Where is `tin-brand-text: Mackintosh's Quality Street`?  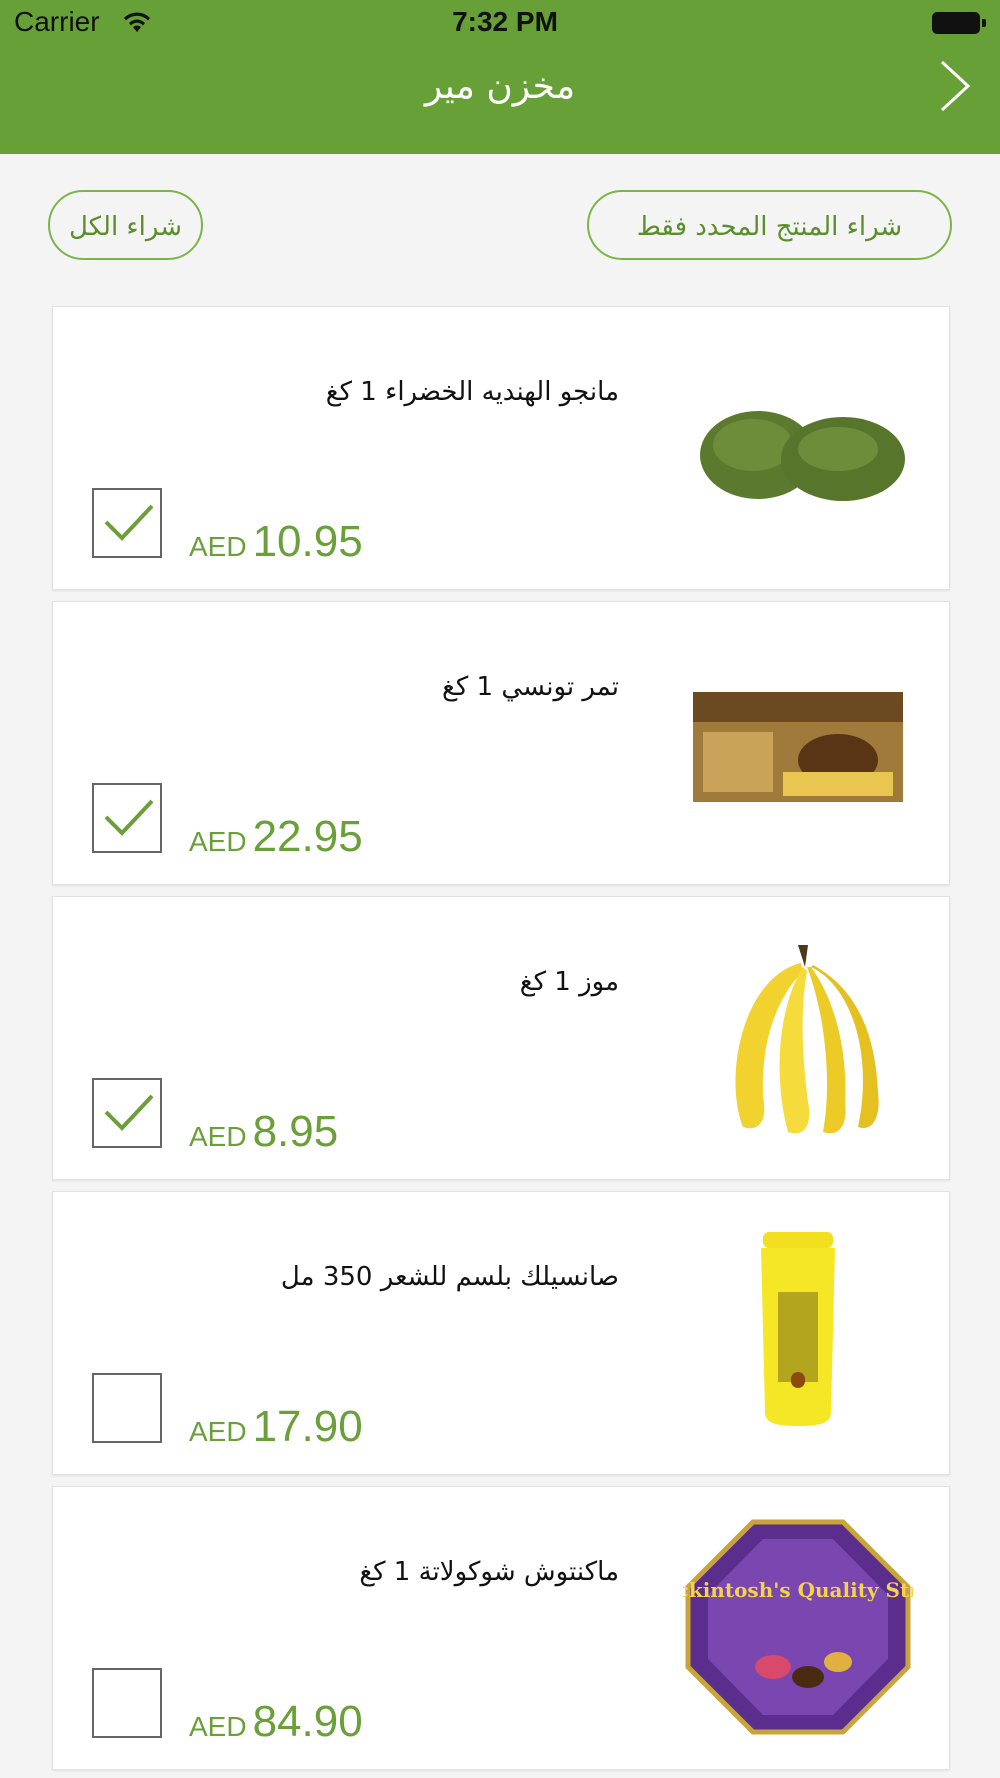
tin-brand-text: Mackintosh's Quality Street is located at coordinates (798, 1590).